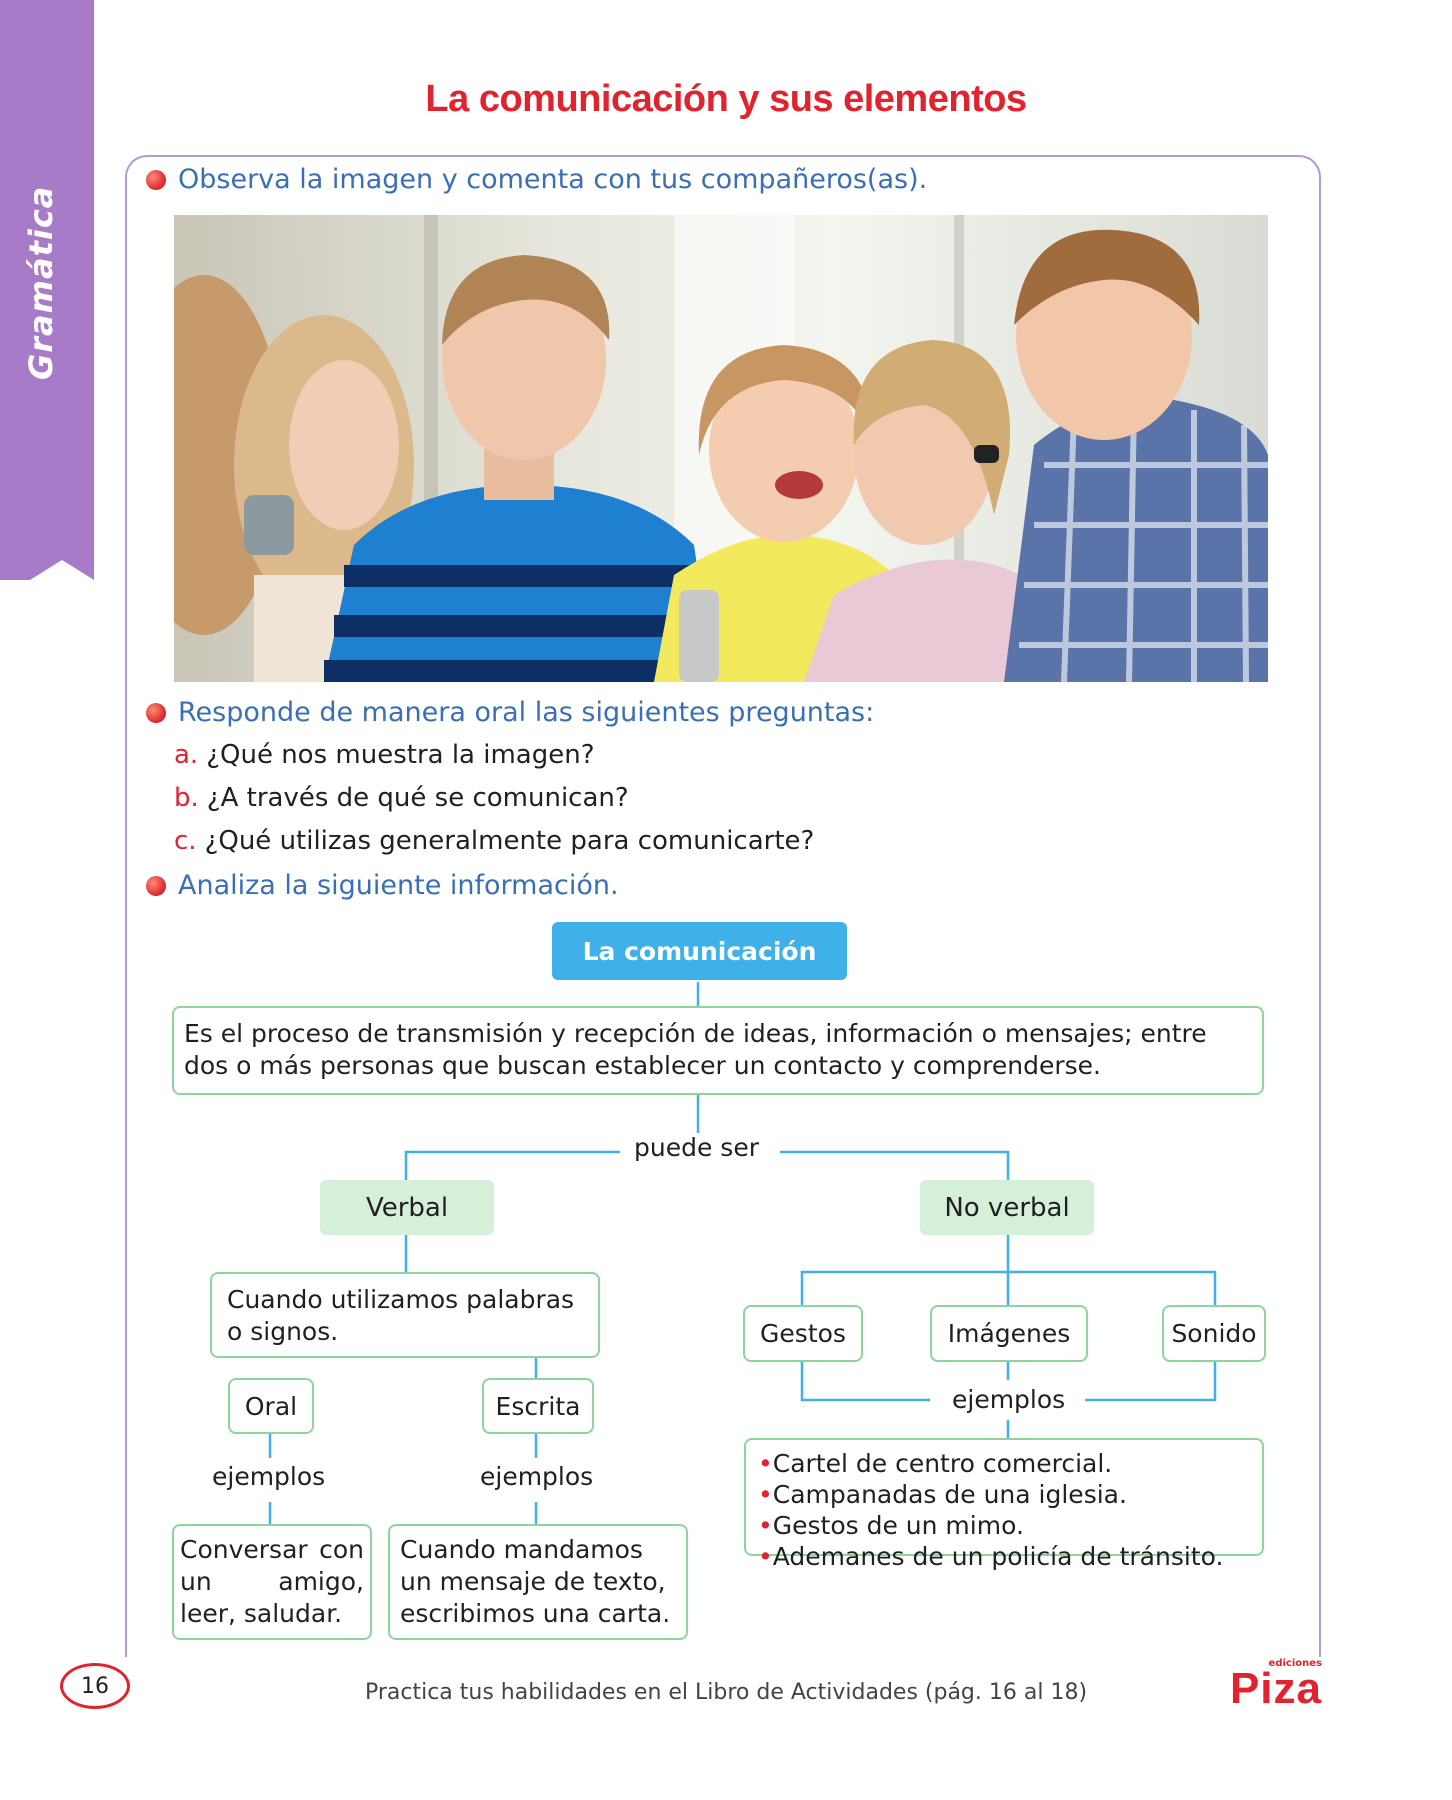  What do you see at coordinates (1214, 1333) in the screenshot?
I see `map-sonido-box: Sonido` at bounding box center [1214, 1333].